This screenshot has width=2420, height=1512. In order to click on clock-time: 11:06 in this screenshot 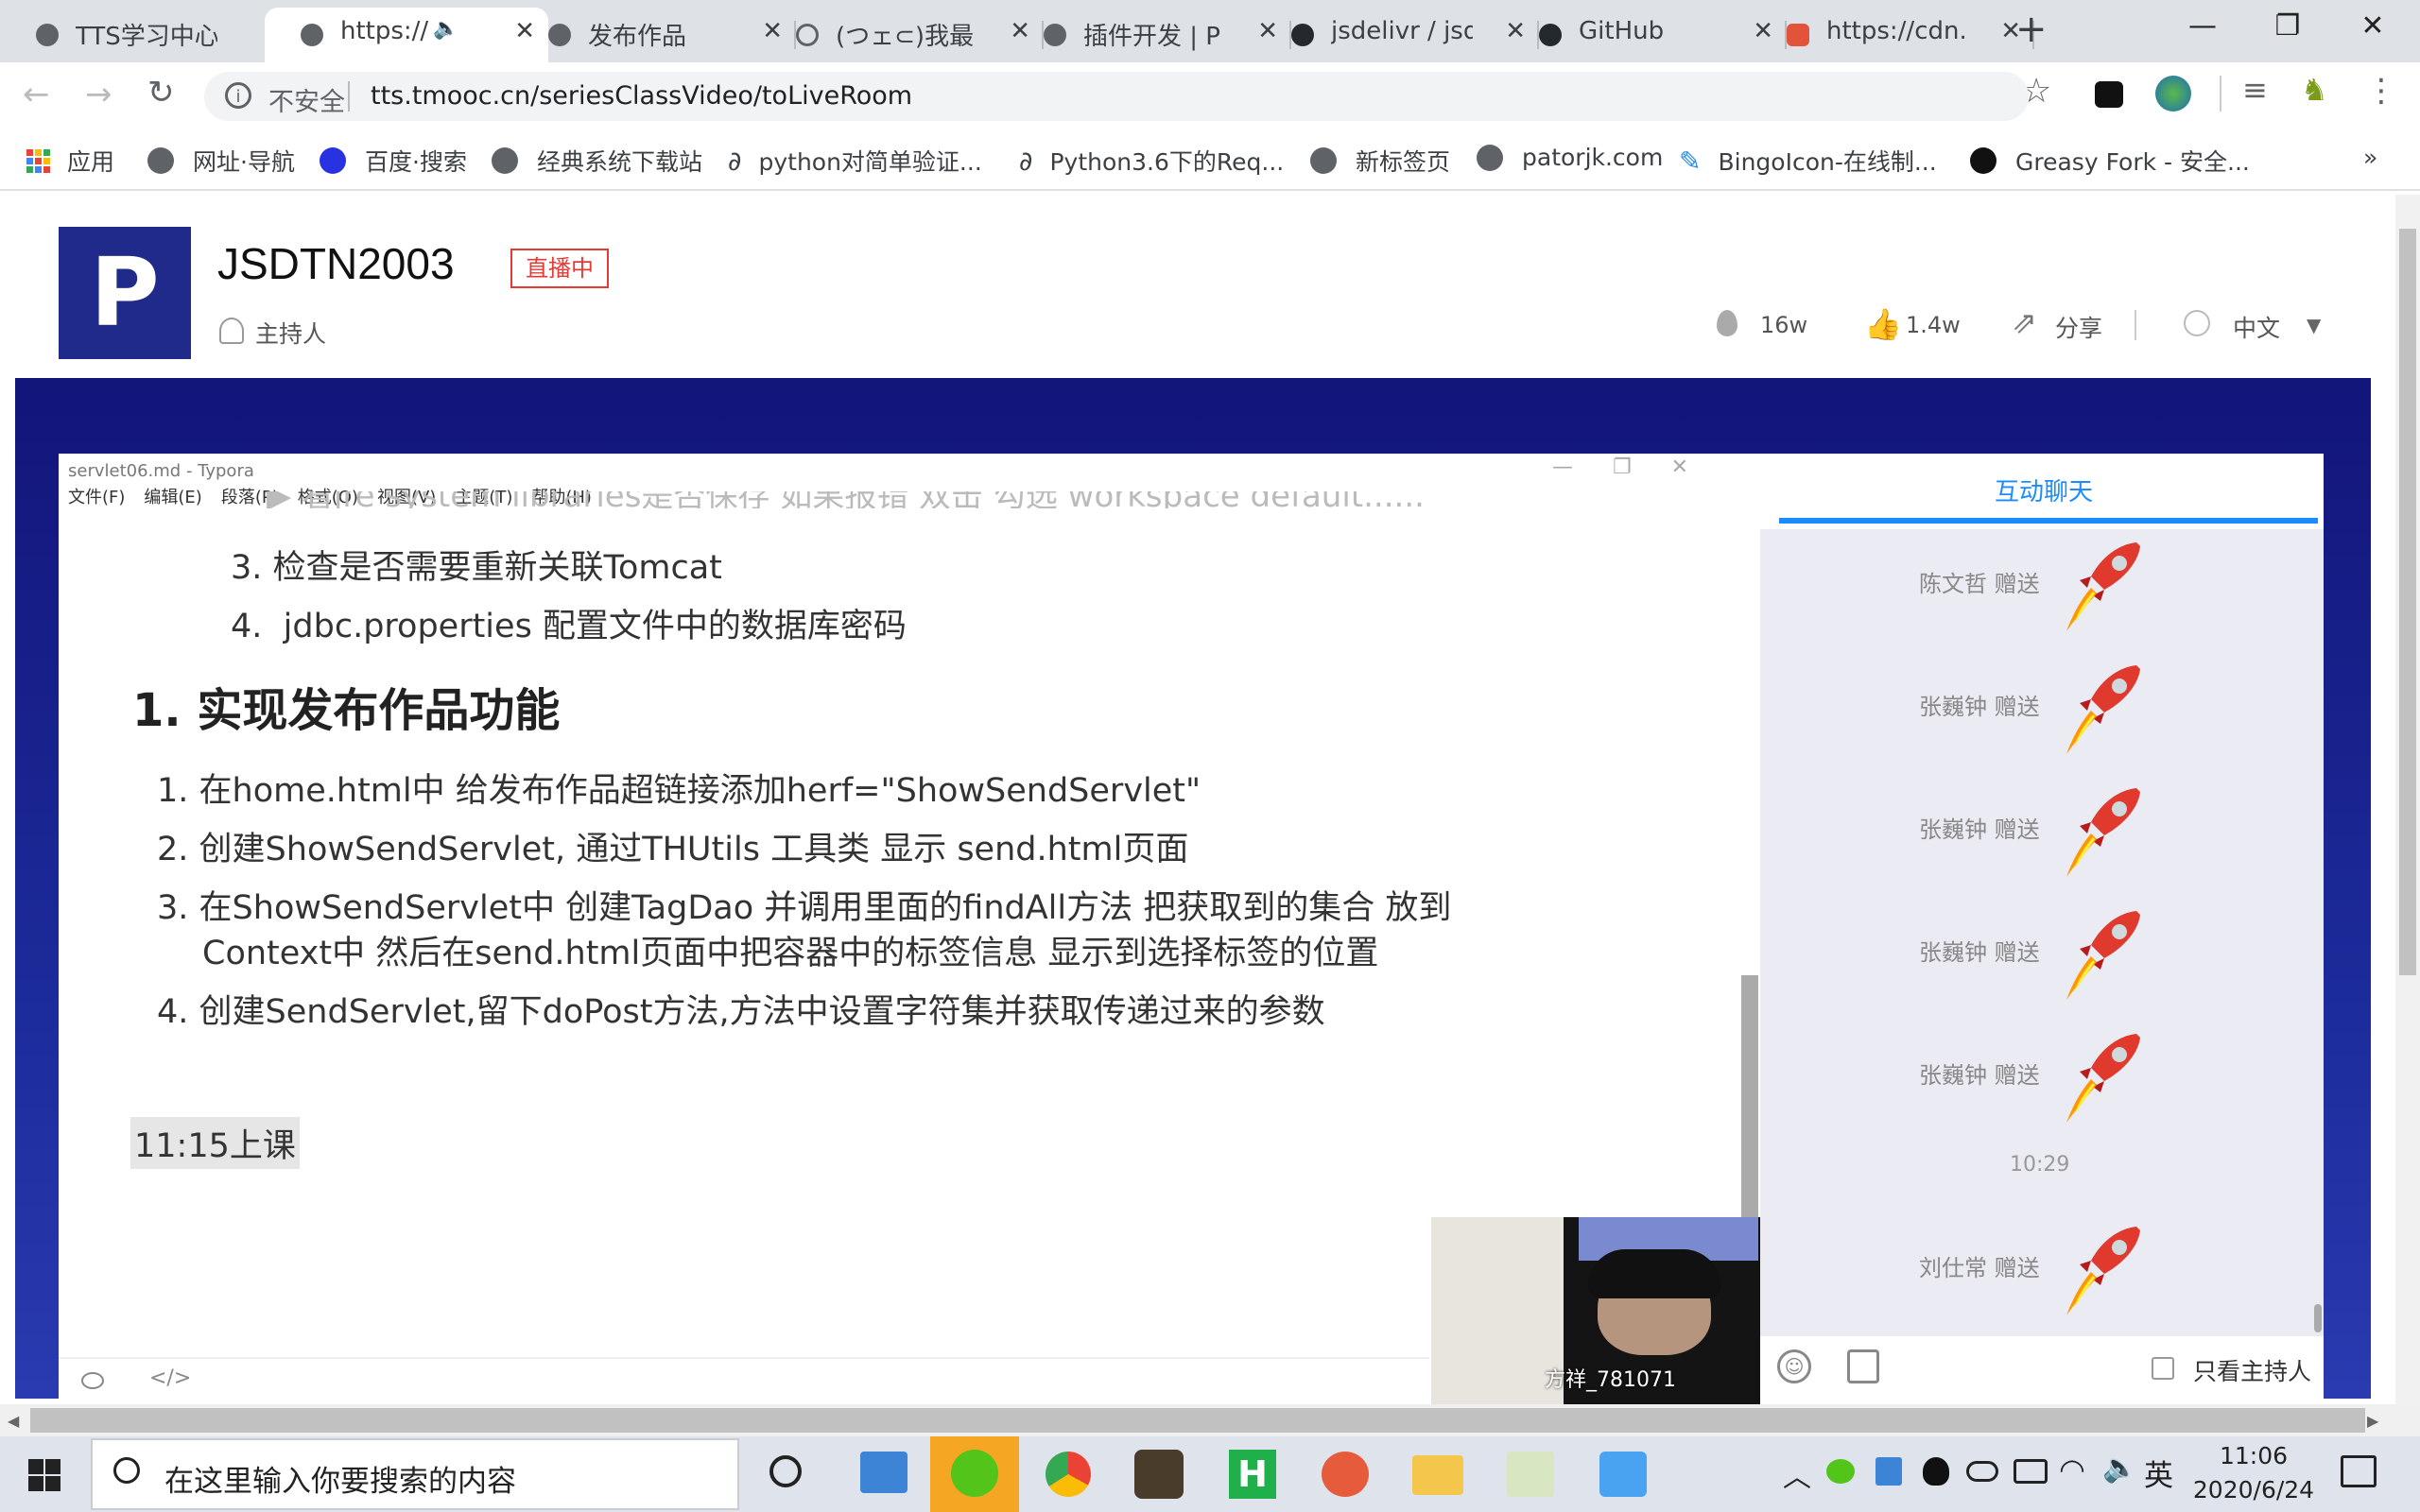, I will do `click(2253, 1455)`.